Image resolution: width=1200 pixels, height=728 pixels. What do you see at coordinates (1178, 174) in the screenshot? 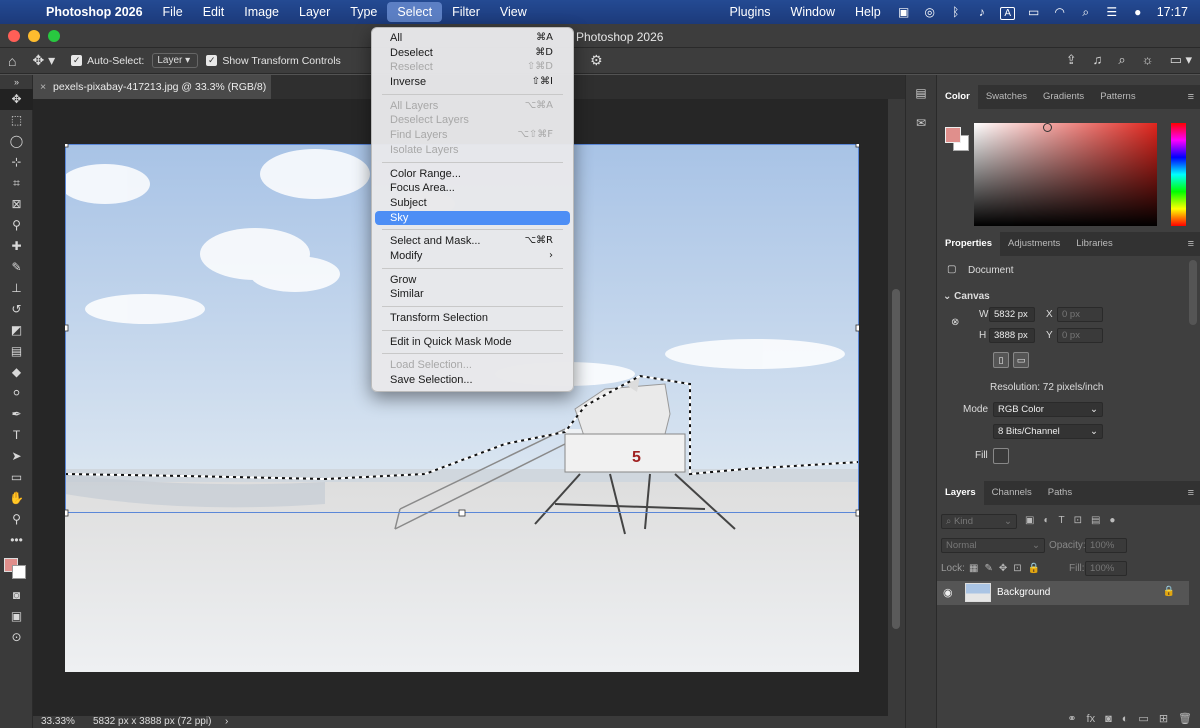
I see `hue-slider` at bounding box center [1178, 174].